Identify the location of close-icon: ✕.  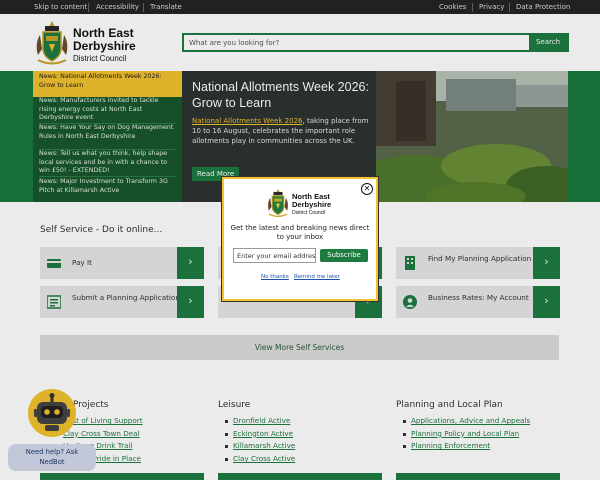
(367, 189).